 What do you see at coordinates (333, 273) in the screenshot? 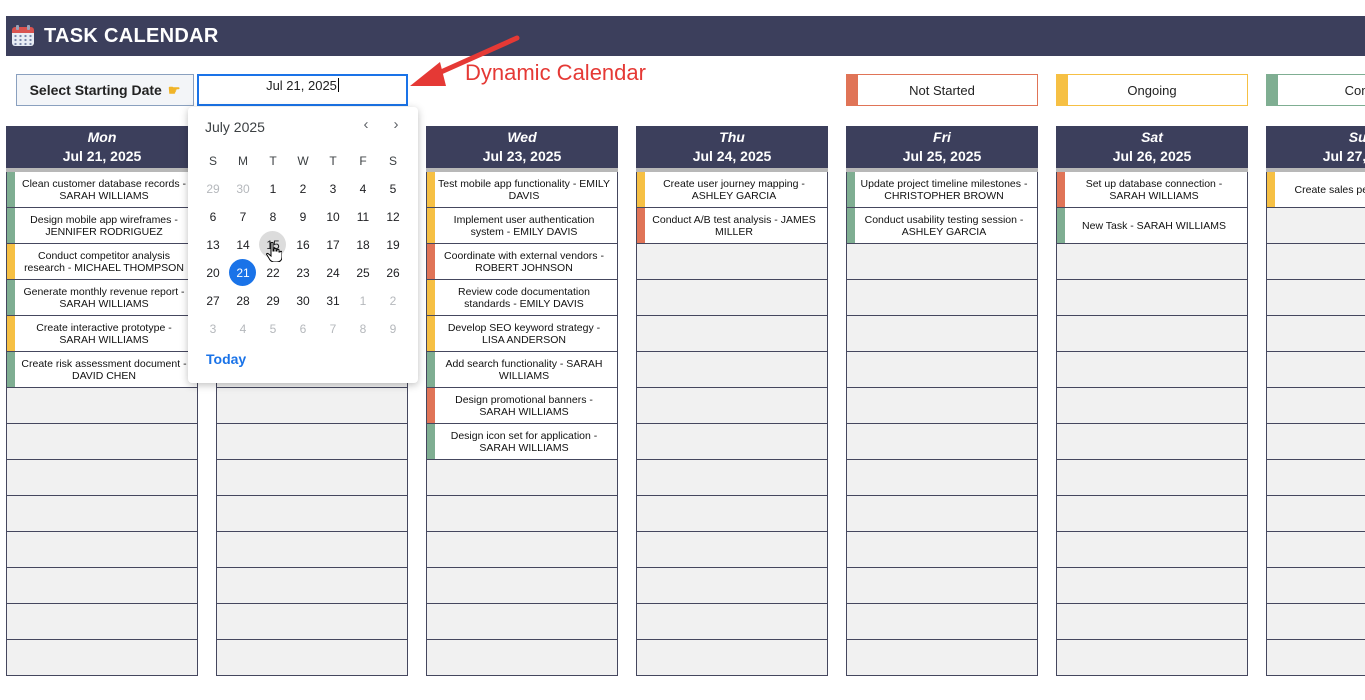
I see `date-cell: 24` at bounding box center [333, 273].